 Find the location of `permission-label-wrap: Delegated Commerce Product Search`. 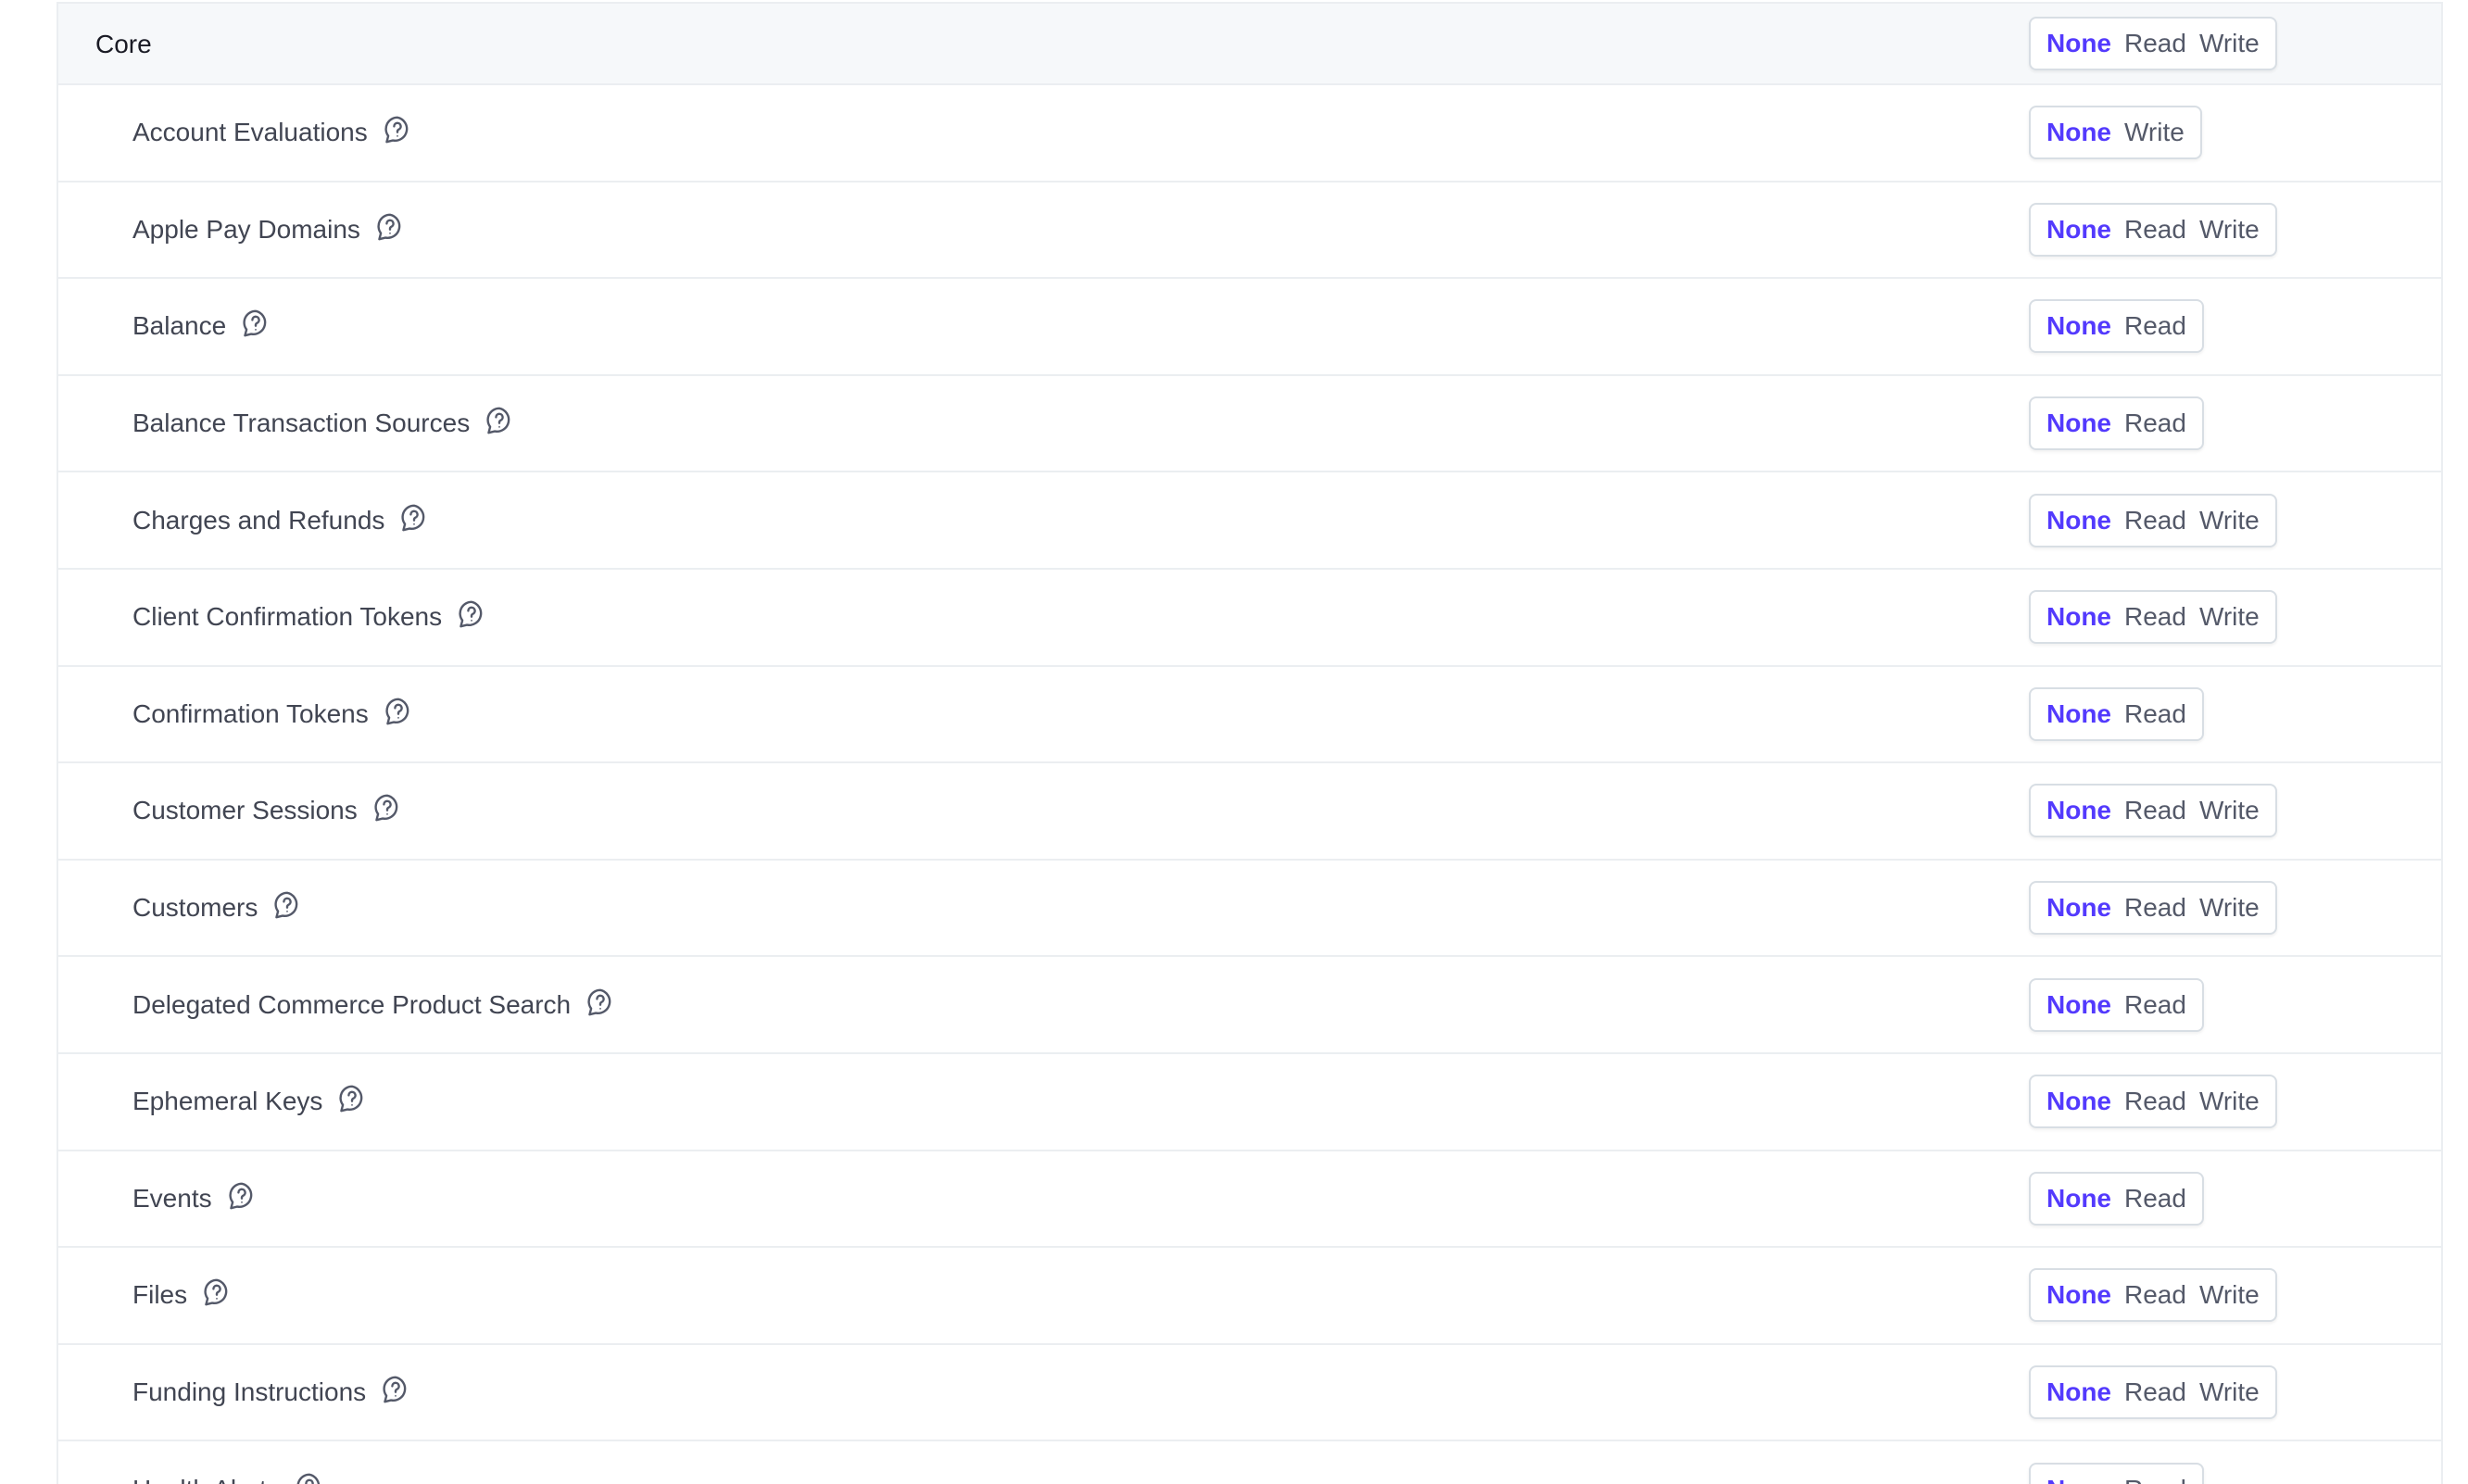

permission-label-wrap: Delegated Commerce Product Search is located at coordinates (374, 1005).